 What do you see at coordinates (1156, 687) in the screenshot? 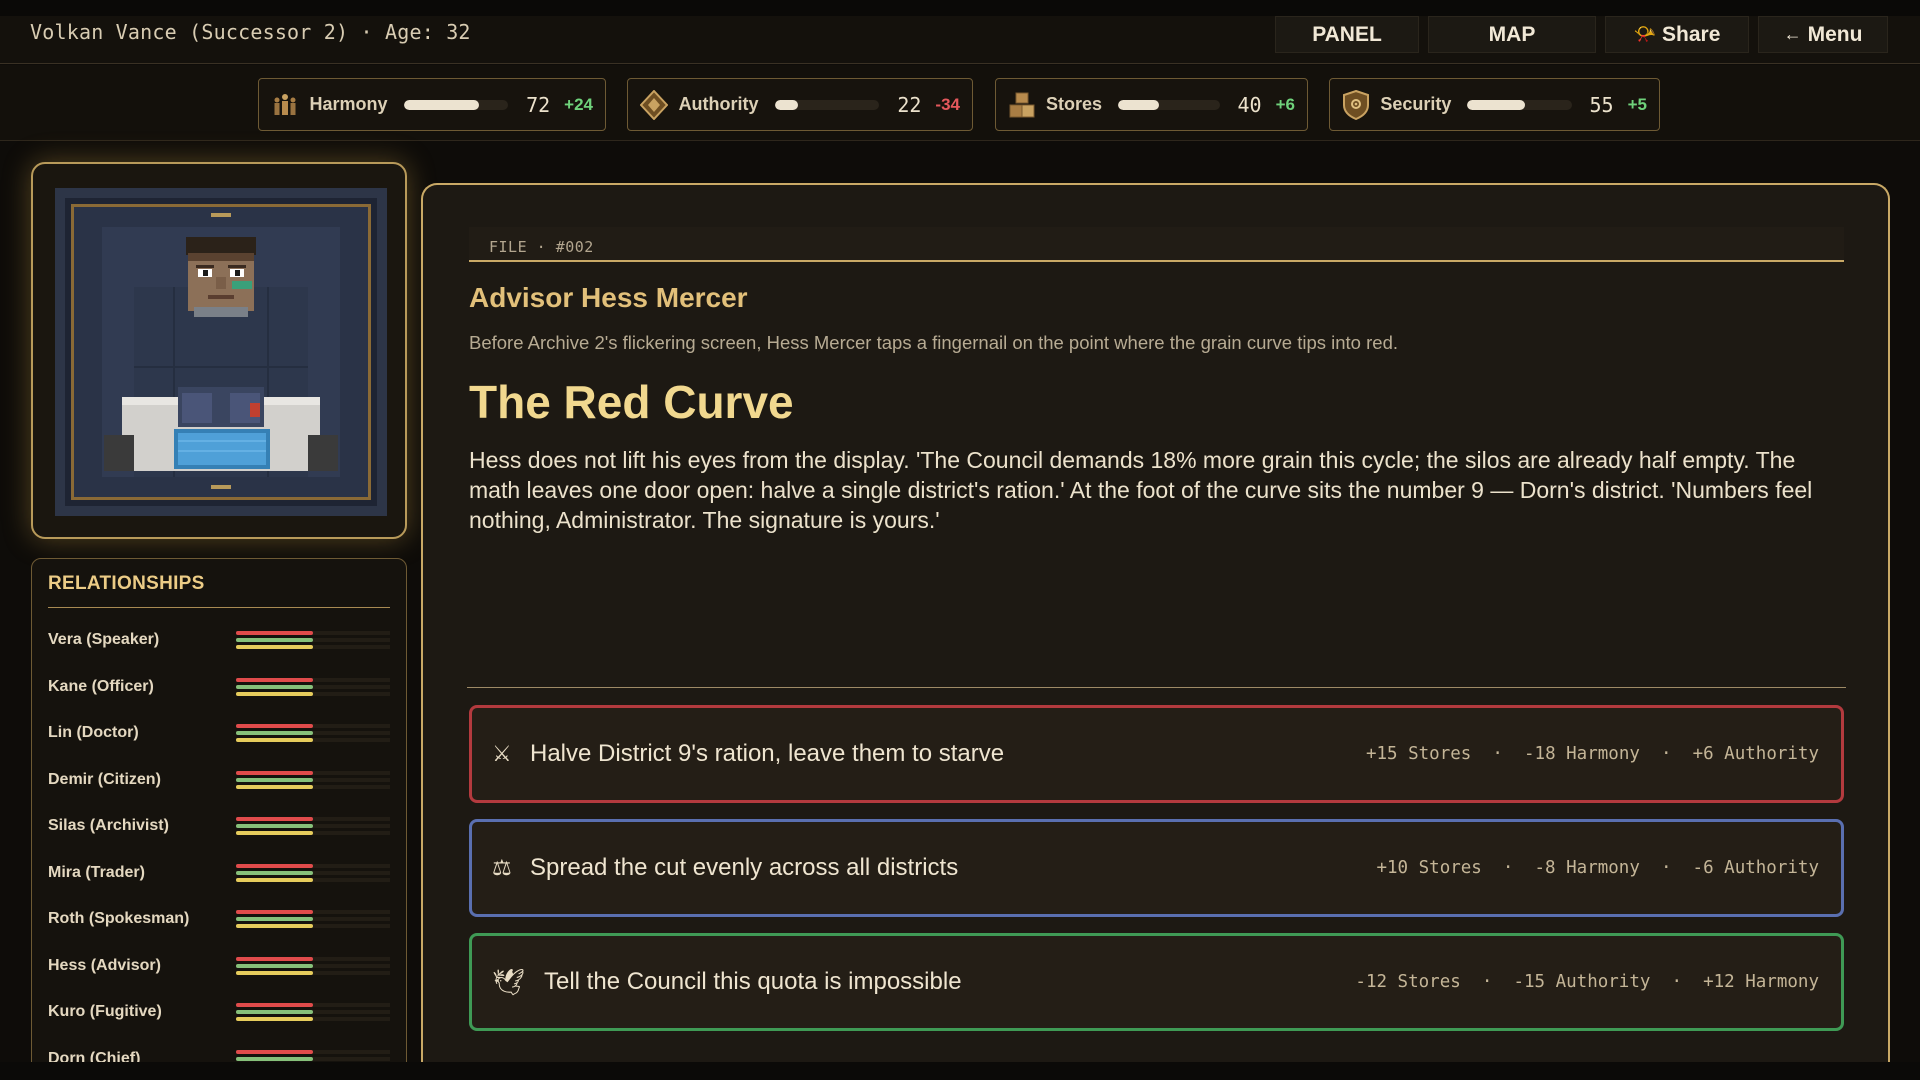
I see `divider` at bounding box center [1156, 687].